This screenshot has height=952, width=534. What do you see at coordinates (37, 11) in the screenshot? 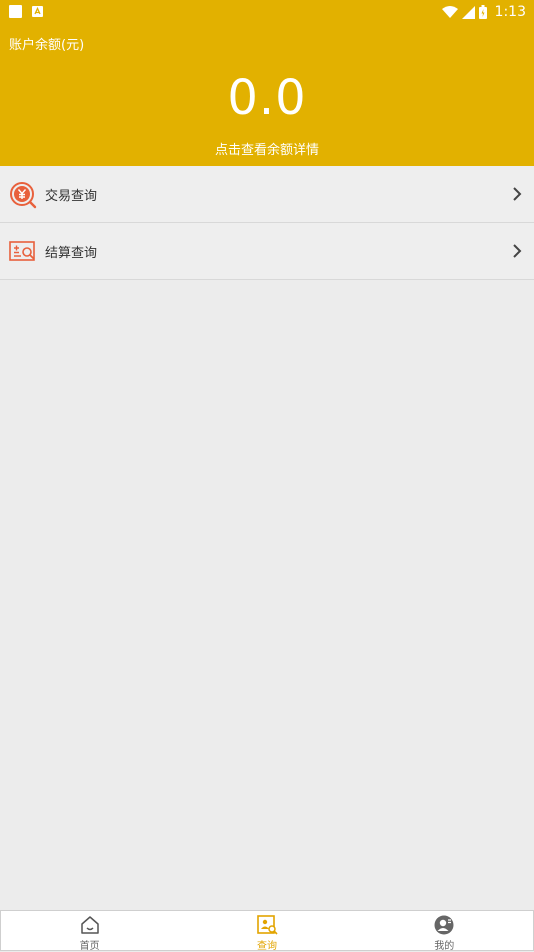
I see `notification-a-icon` at bounding box center [37, 11].